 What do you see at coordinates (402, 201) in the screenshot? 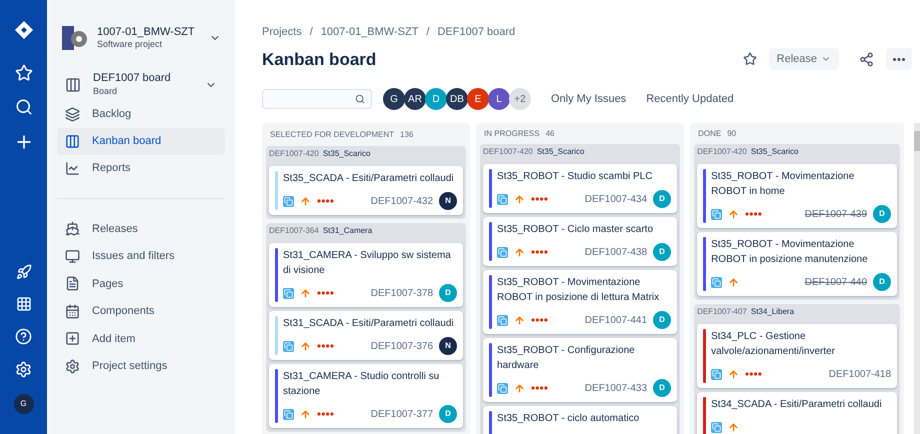
I see `issue-key: DEF1007-432` at bounding box center [402, 201].